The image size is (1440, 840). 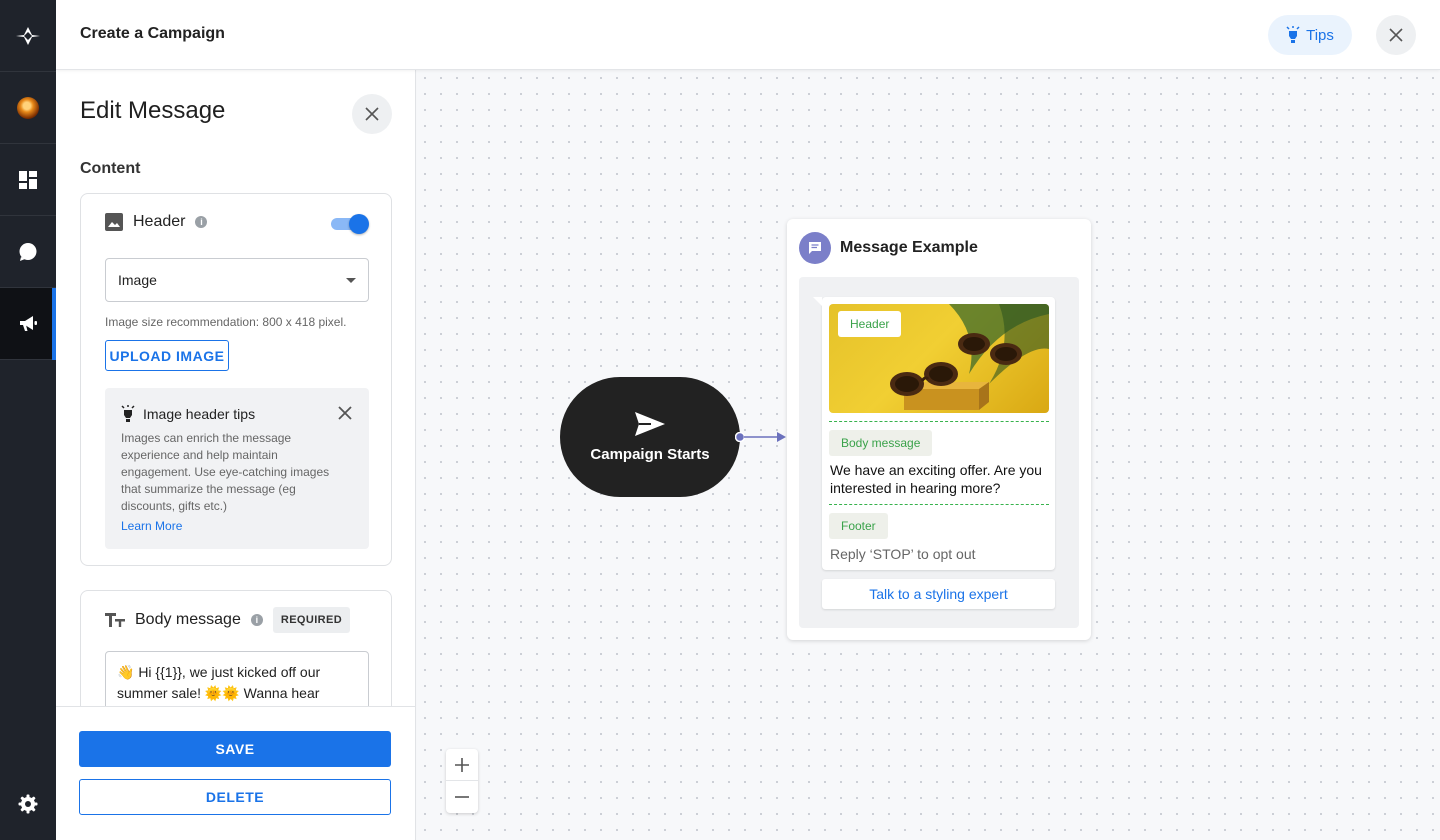 What do you see at coordinates (359, 224) in the screenshot?
I see `toggle-knob` at bounding box center [359, 224].